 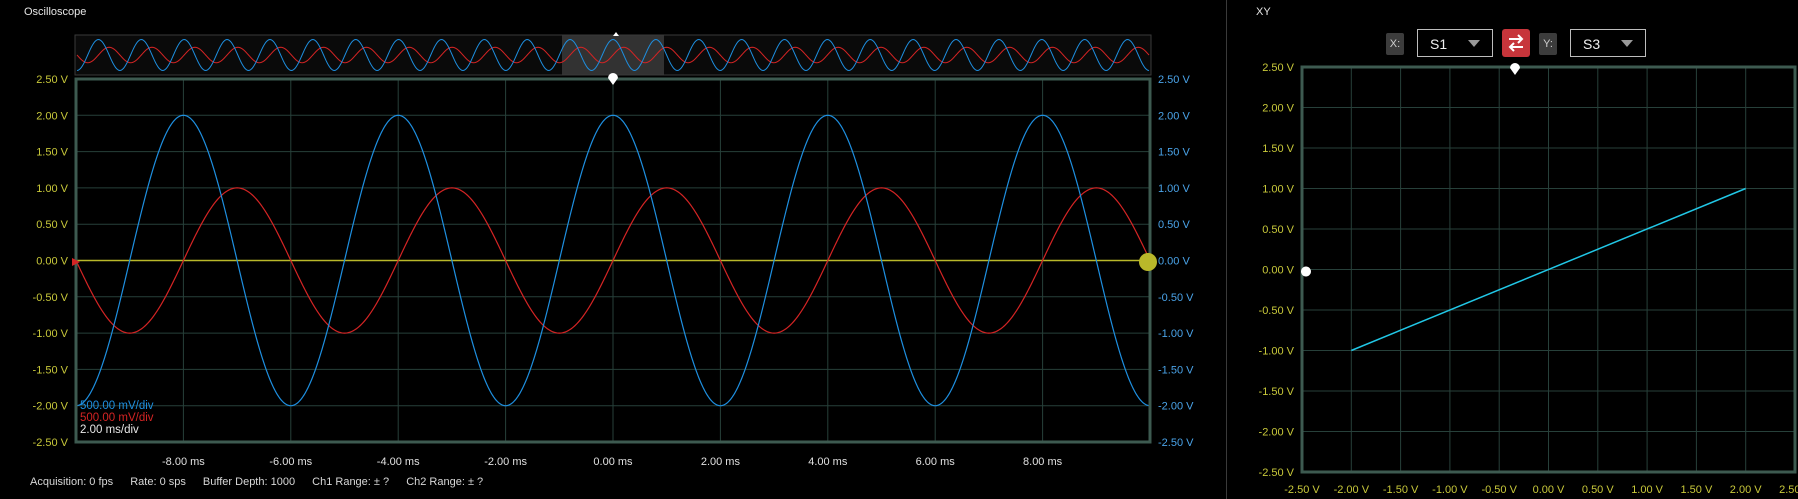 I want to click on scope-x-tick: 4.00 ms, so click(x=828, y=462).